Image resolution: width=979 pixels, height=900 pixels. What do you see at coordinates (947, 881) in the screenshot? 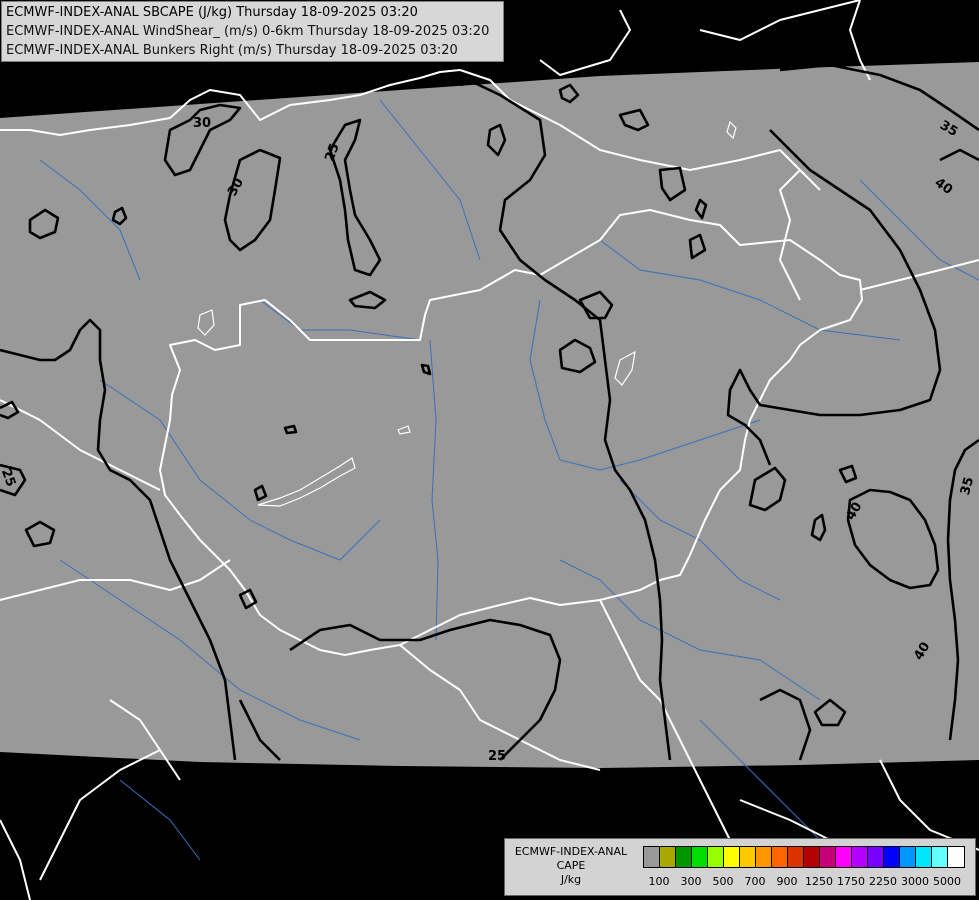
I see `legend-label: 5000` at bounding box center [947, 881].